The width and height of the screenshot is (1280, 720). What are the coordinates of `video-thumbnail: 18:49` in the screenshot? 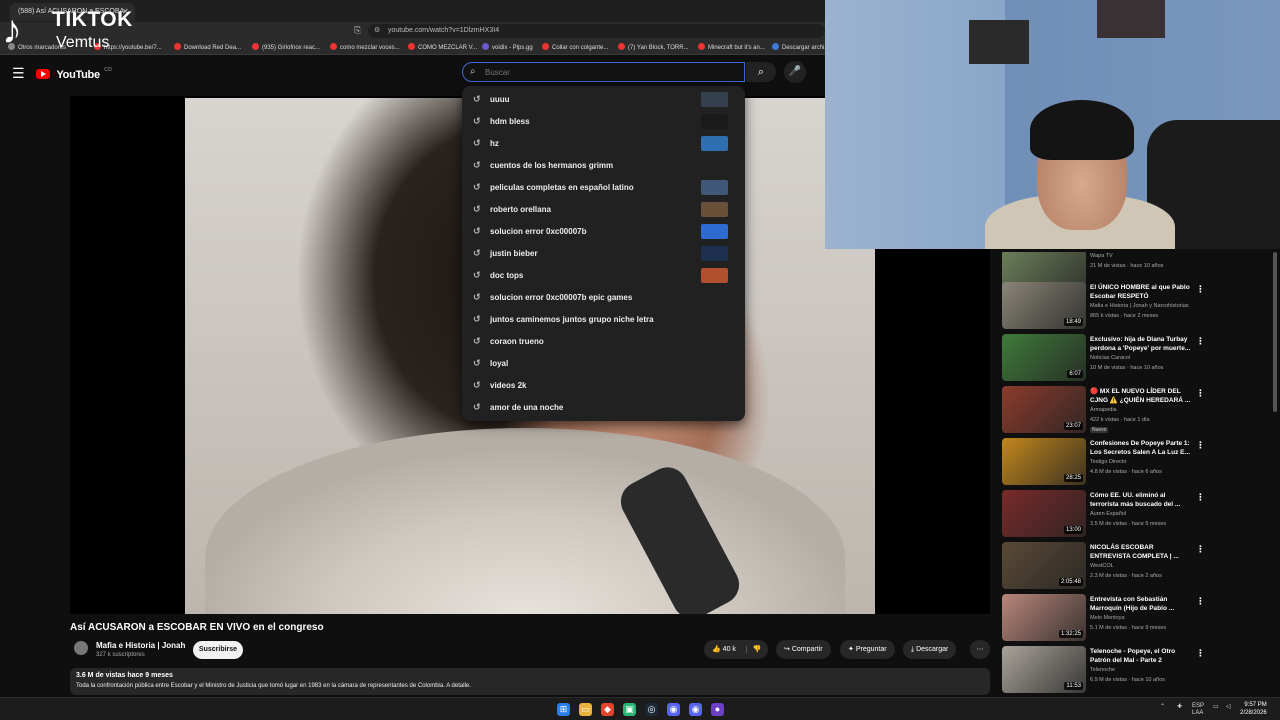 It's located at (1044, 305).